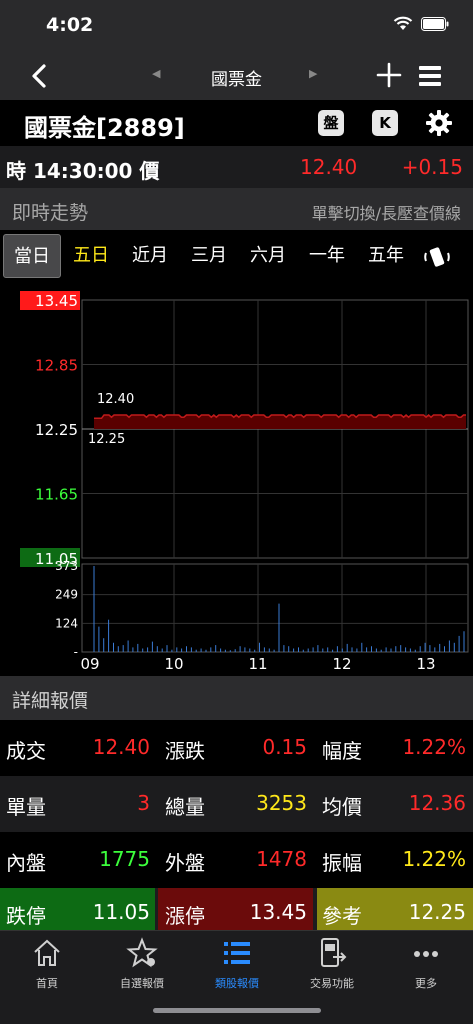 This screenshot has width=473, height=1024. What do you see at coordinates (268, 256) in the screenshot?
I see `tab-six-month: 六月` at bounding box center [268, 256].